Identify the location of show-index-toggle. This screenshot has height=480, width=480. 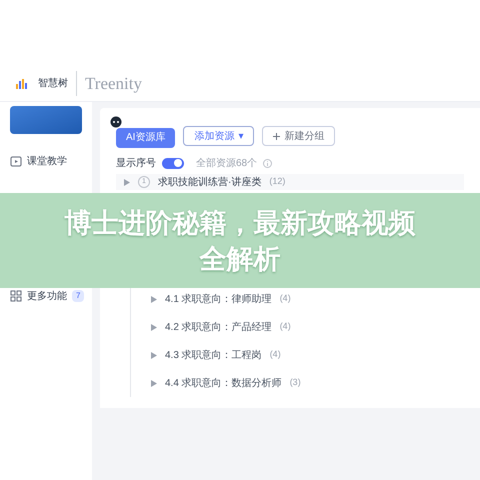
(173, 163).